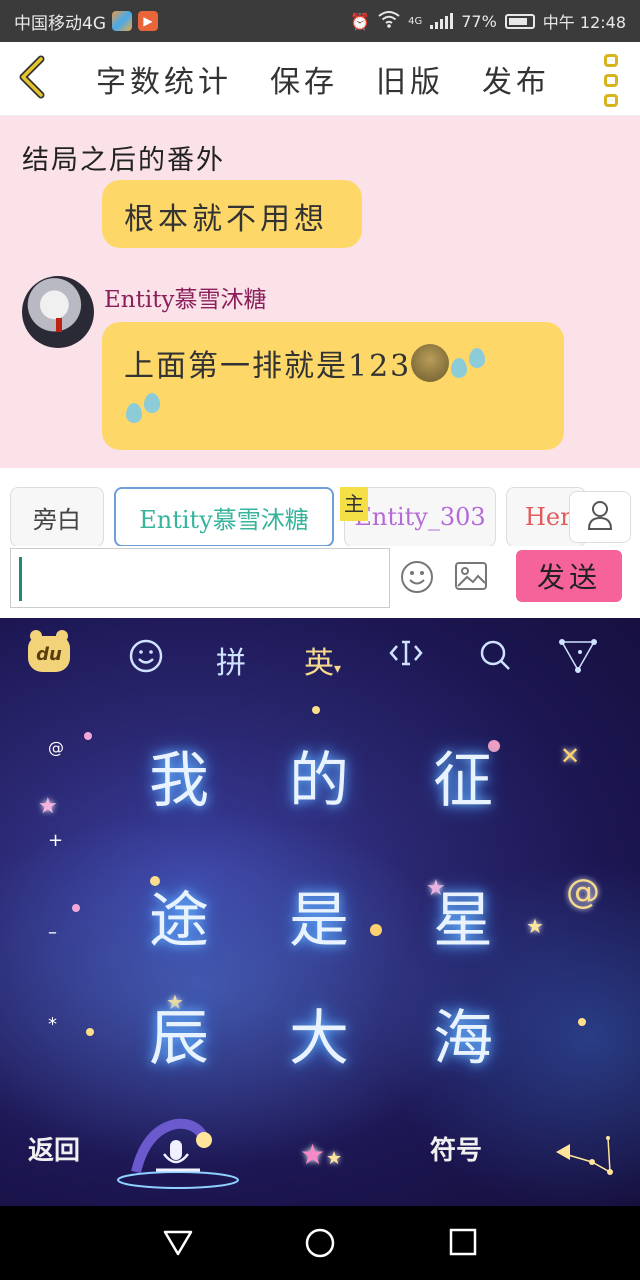  I want to click on key-xing: 星, so click(463, 915).